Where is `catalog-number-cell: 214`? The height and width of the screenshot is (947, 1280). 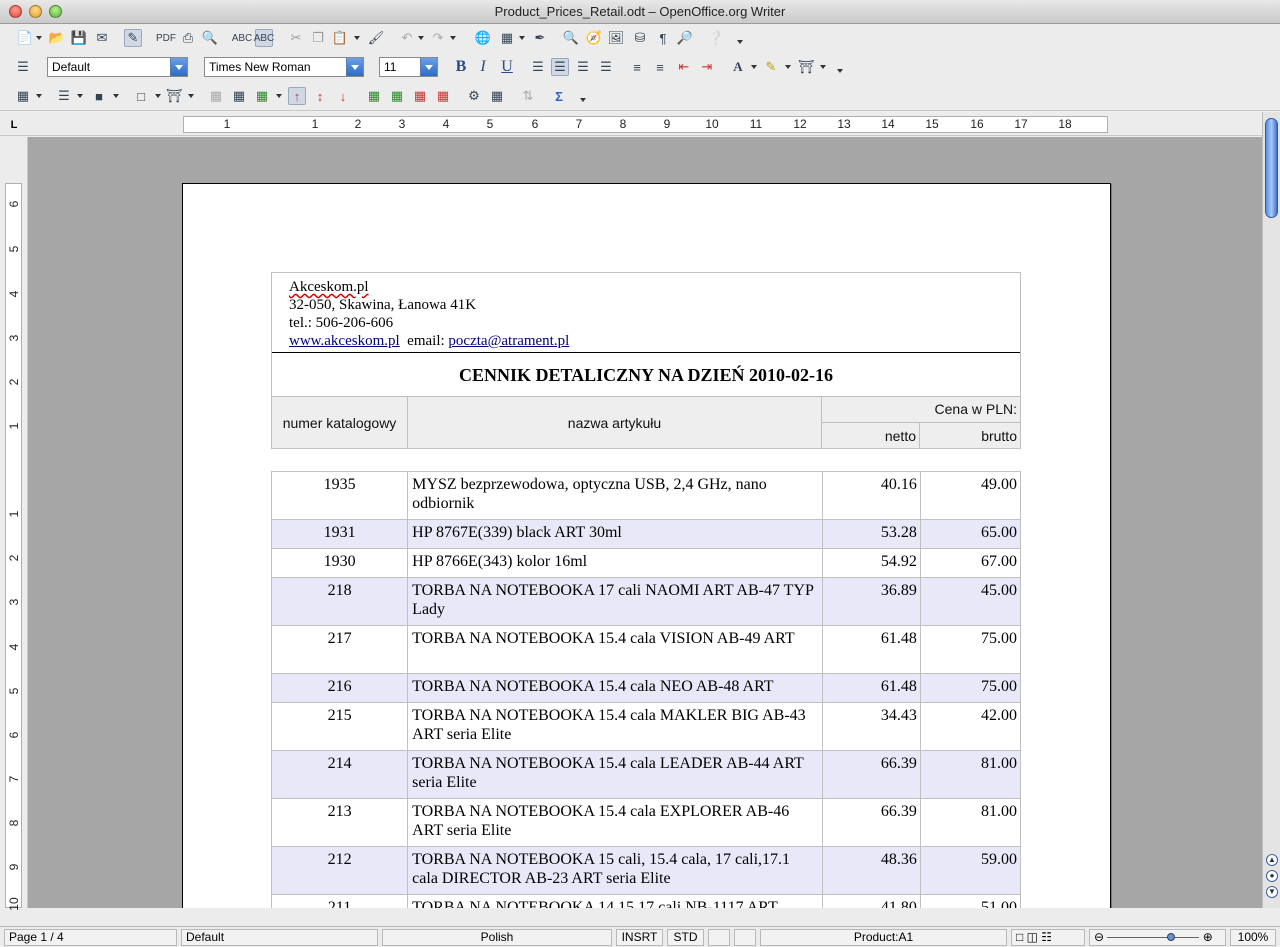 catalog-number-cell: 214 is located at coordinates (339, 774).